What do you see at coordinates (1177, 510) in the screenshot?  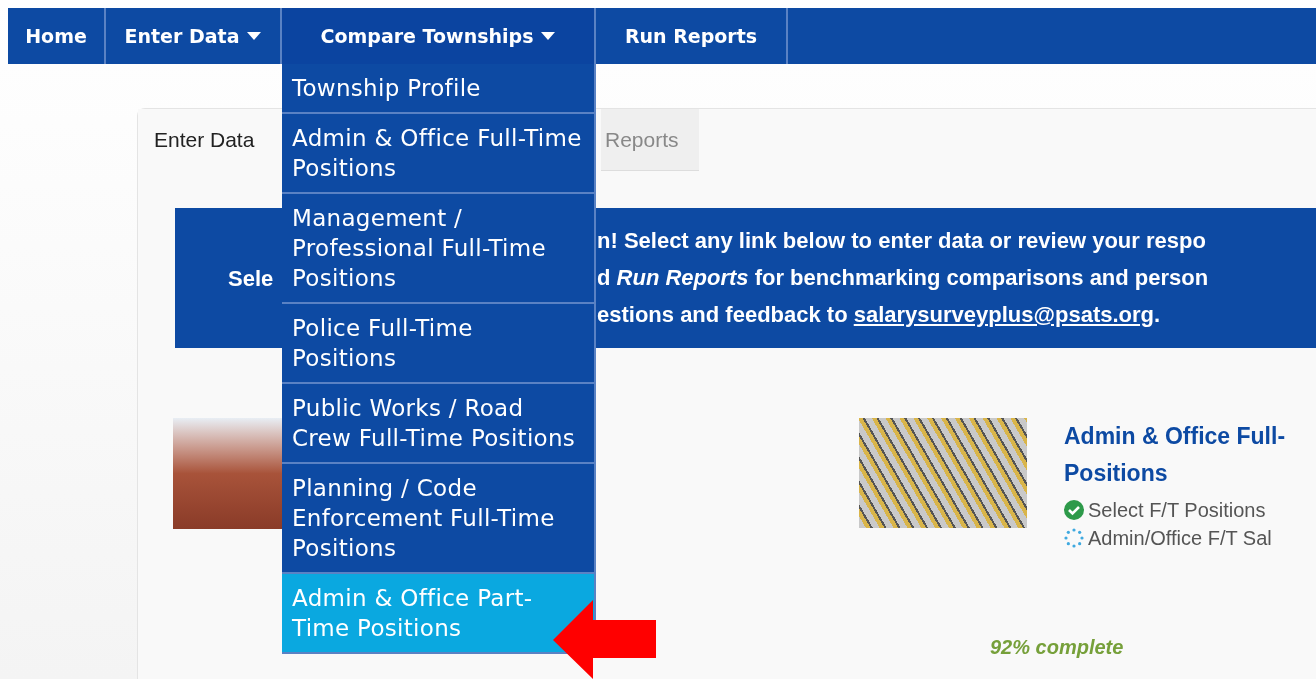 I see `step-label: Select F/T Positions` at bounding box center [1177, 510].